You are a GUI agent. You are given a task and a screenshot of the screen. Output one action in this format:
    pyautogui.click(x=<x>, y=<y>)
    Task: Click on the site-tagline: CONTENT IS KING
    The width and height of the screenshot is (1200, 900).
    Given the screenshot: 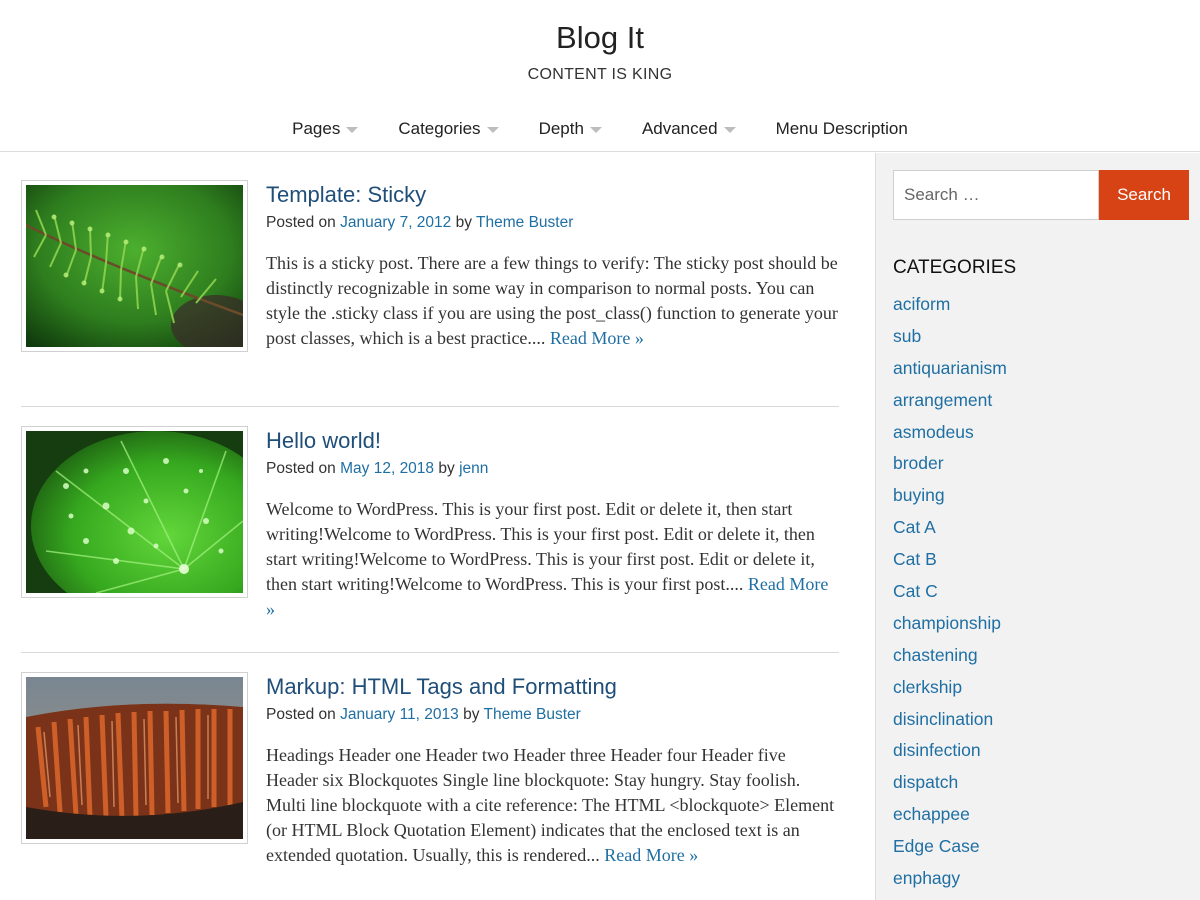 What is the action you would take?
    pyautogui.click(x=600, y=74)
    